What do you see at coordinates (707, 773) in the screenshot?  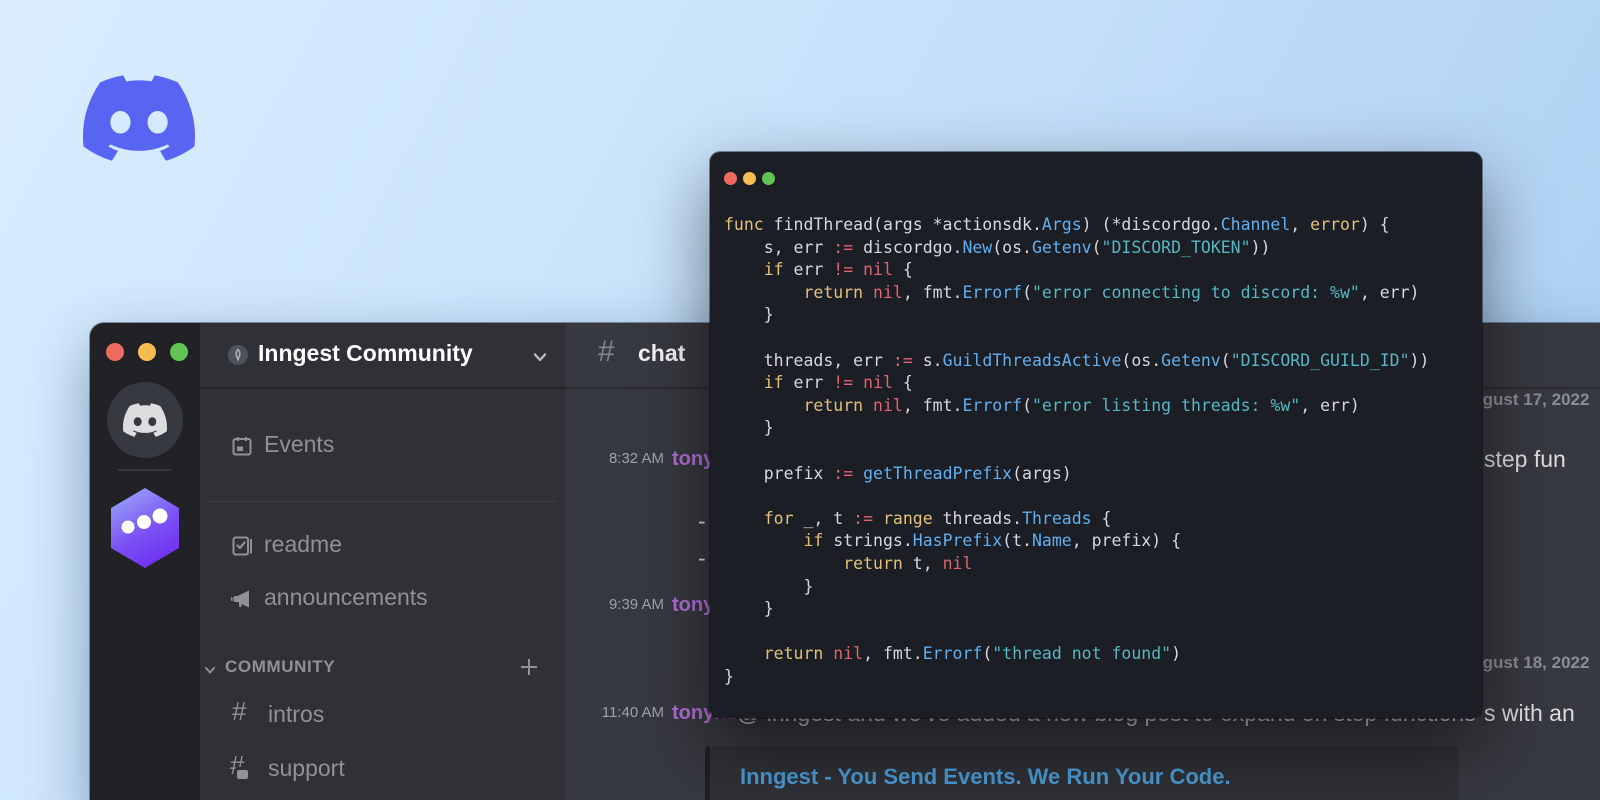 I see `embed-accent-bar` at bounding box center [707, 773].